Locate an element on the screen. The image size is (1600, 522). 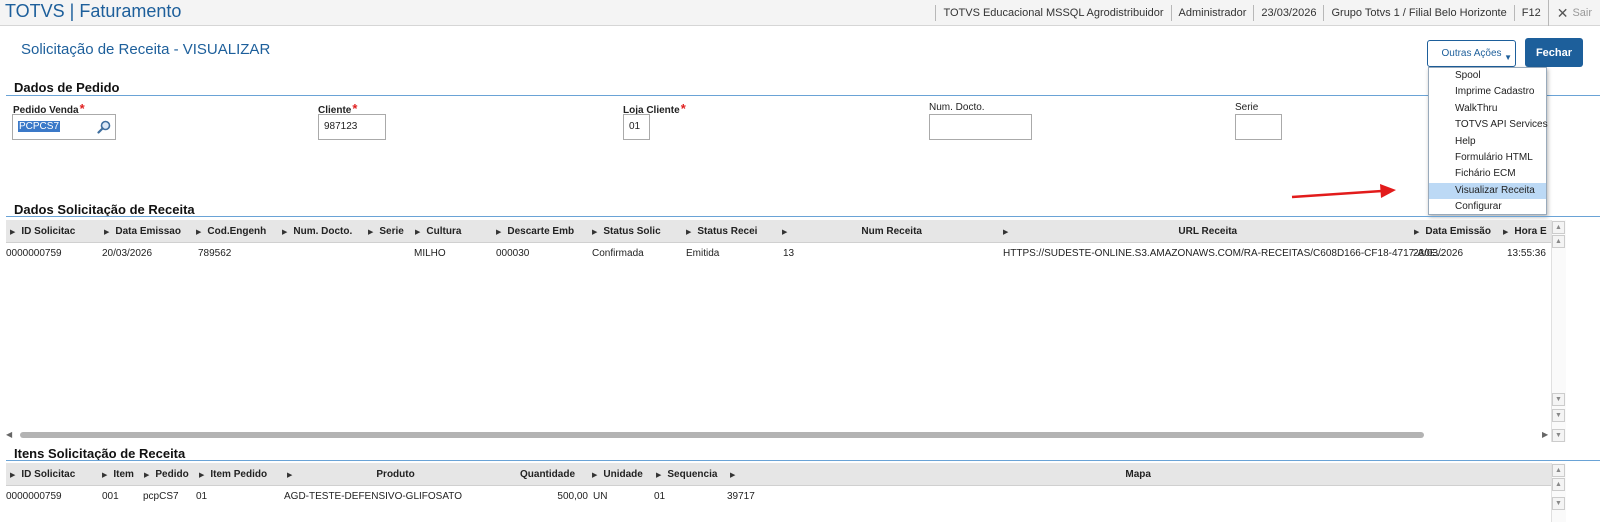
top-date: 23/03/2026 is located at coordinates (1288, 13).